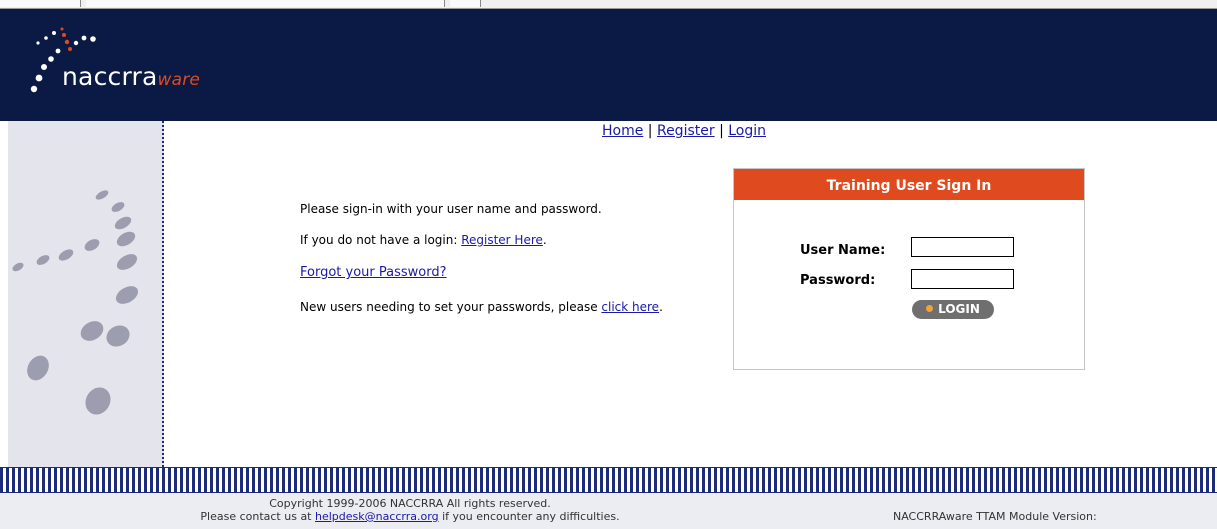 The height and width of the screenshot is (529, 1217). Describe the element at coordinates (959, 309) in the screenshot. I see `login-button-label: LOGIN` at that location.